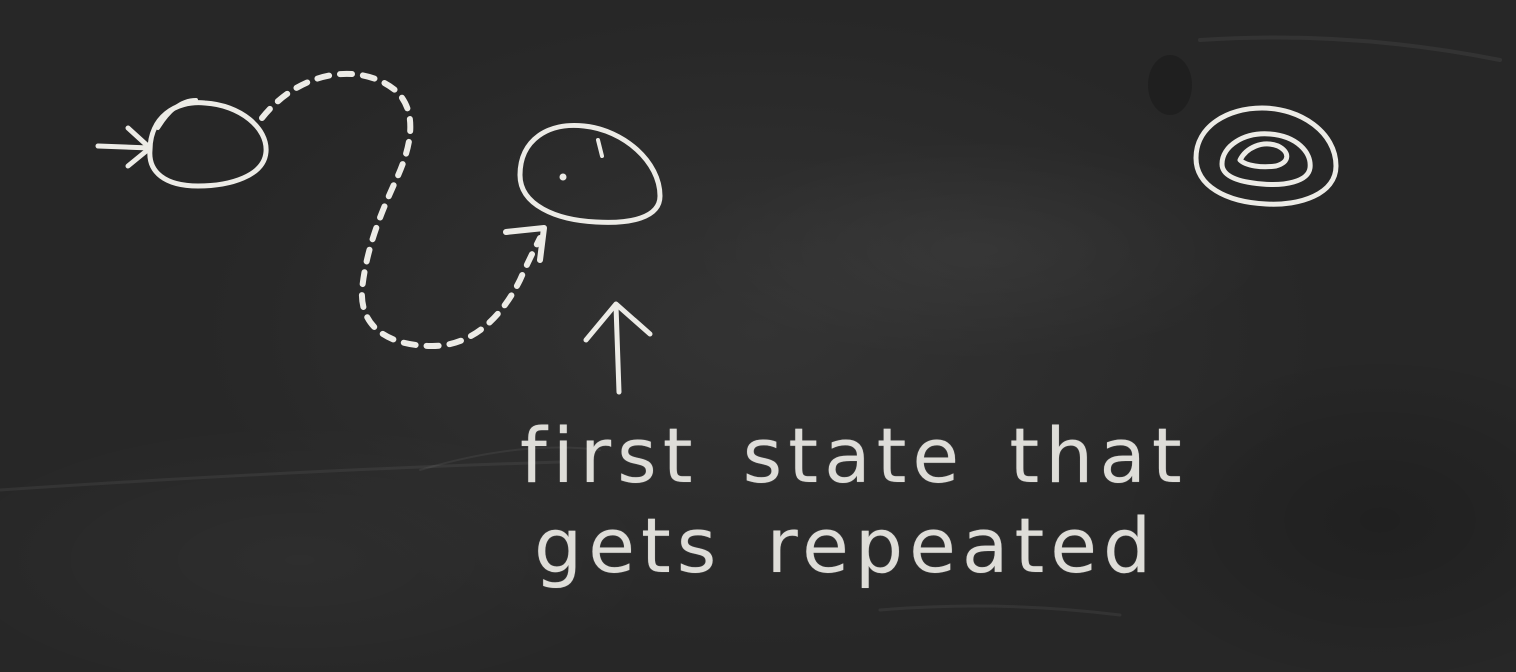 This screenshot has width=1516, height=672. I want to click on entry-arrow-icon, so click(124, 147).